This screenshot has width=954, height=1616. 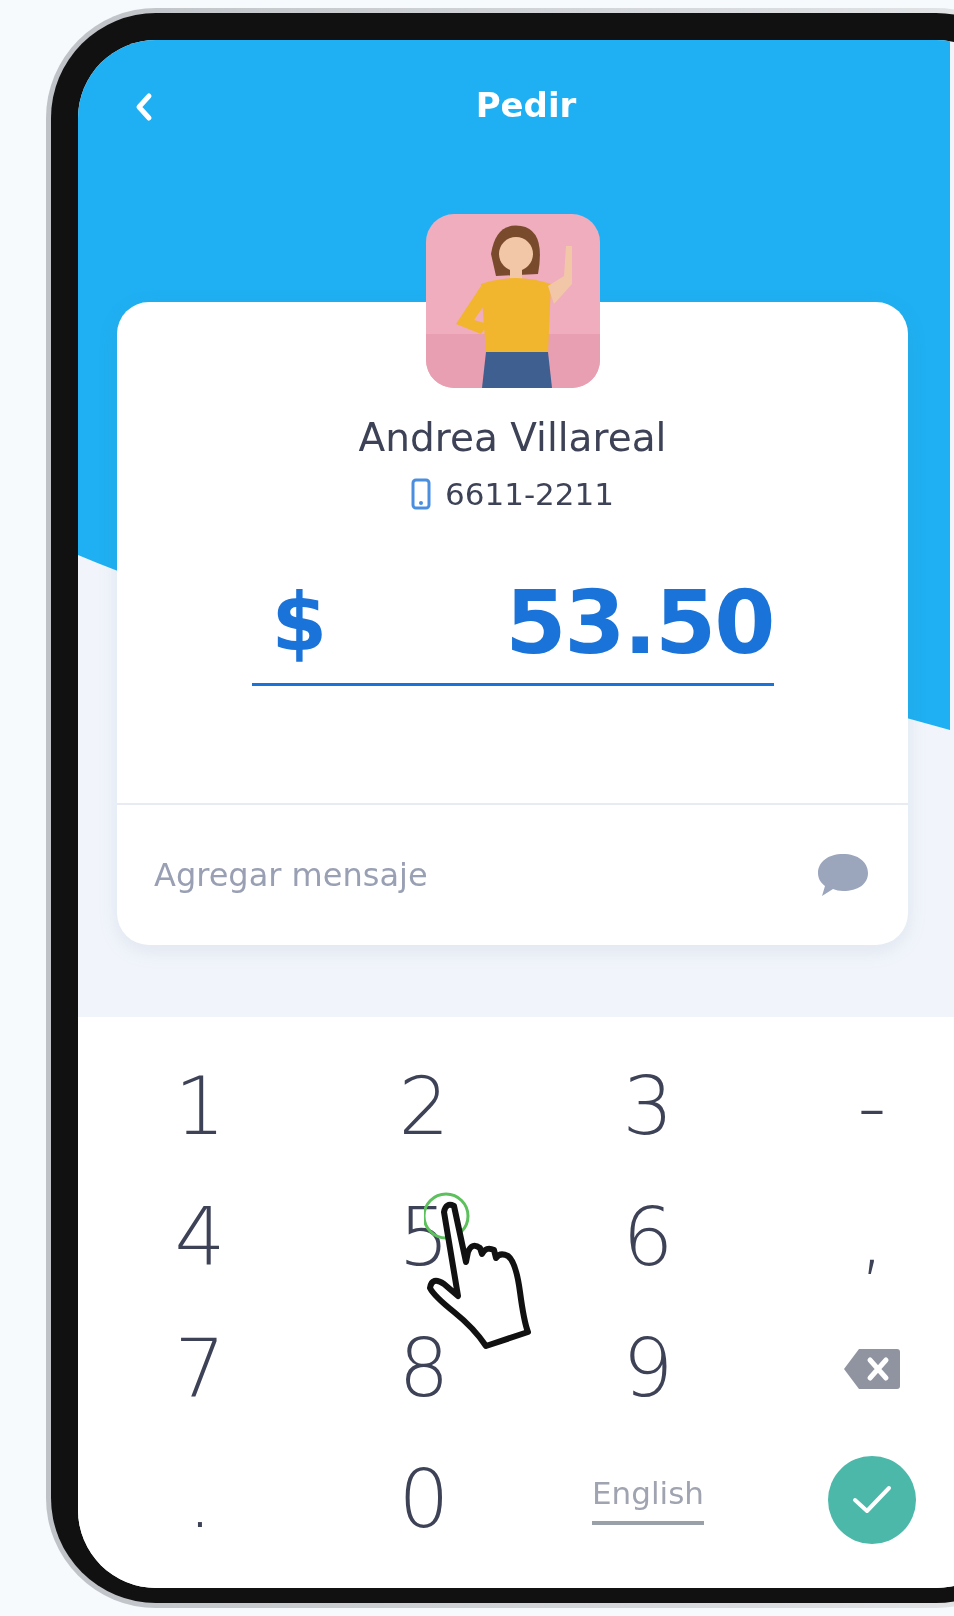 What do you see at coordinates (648, 1237) in the screenshot?
I see `keypad-key: 6` at bounding box center [648, 1237].